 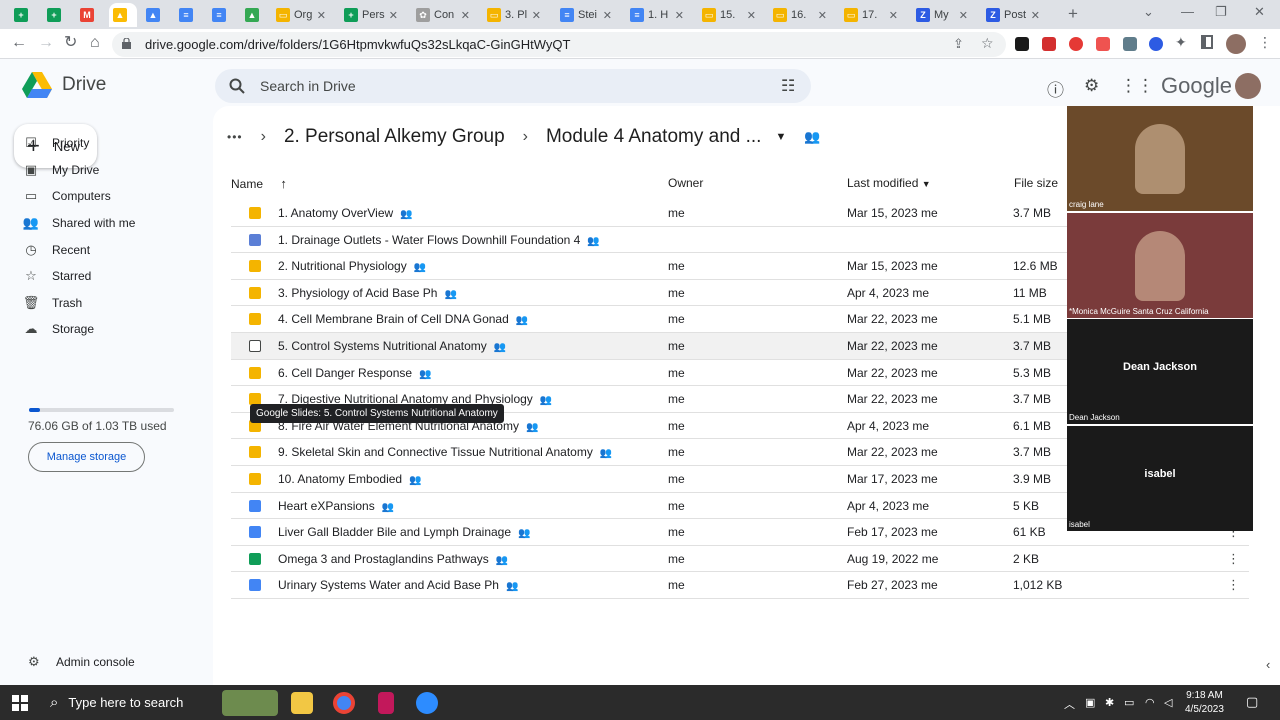 I want to click on file-name: Heart eXPansions 👥, so click(x=336, y=506).